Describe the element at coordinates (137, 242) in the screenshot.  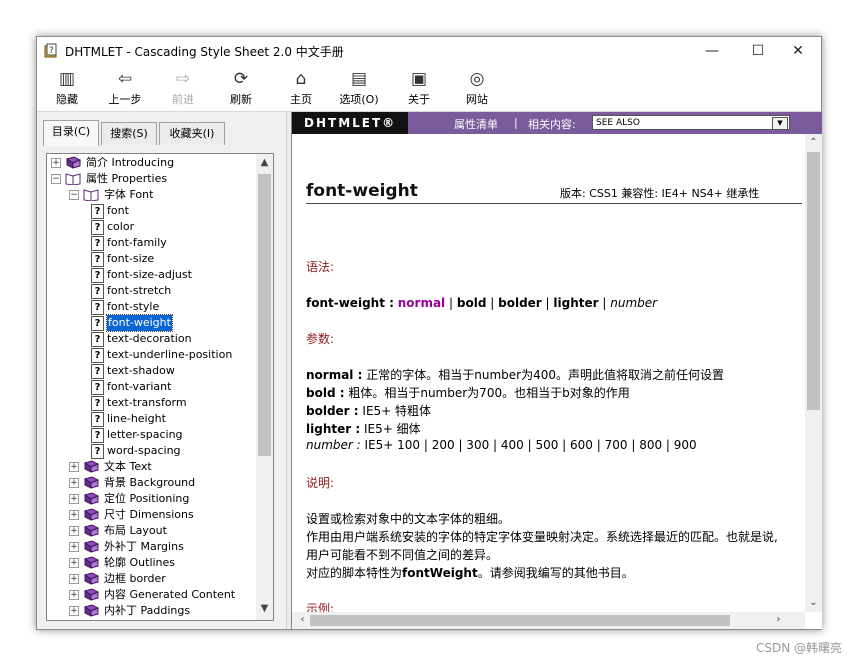
I see `tree-leaf-label: font-family` at that location.